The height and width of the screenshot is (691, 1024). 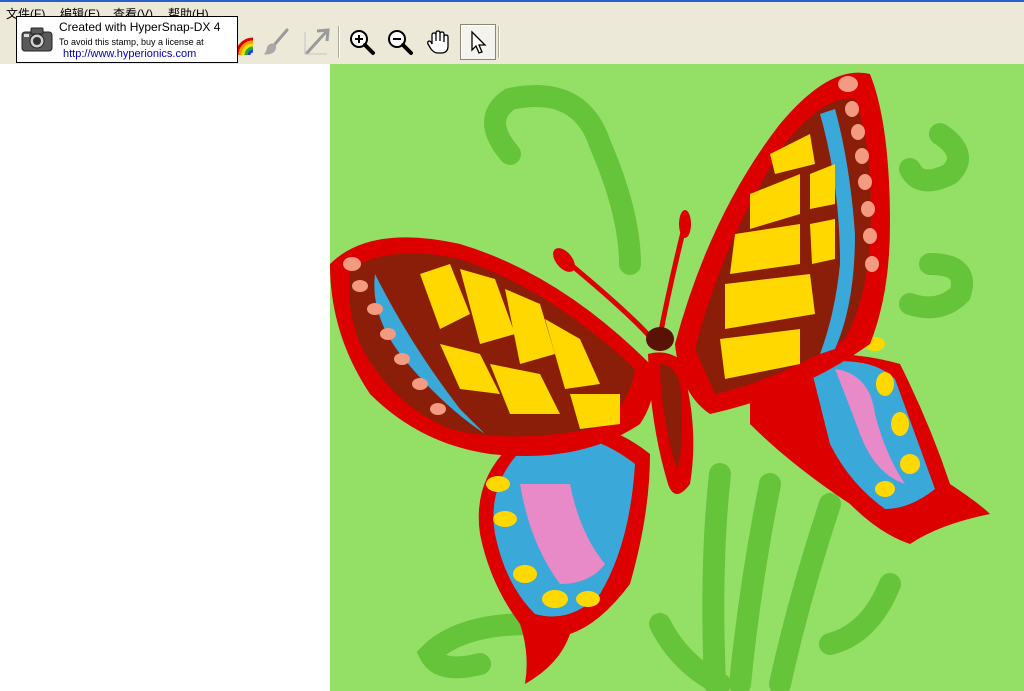 I want to click on pointer-arrow-icon, so click(x=479, y=42).